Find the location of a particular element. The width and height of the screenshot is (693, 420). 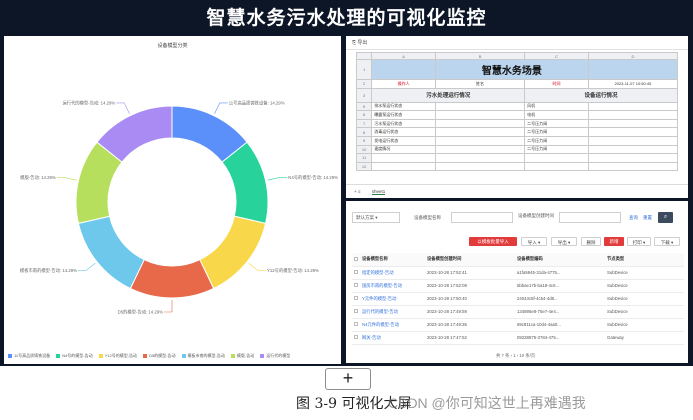

sheet-tab: sheet1 is located at coordinates (378, 192).